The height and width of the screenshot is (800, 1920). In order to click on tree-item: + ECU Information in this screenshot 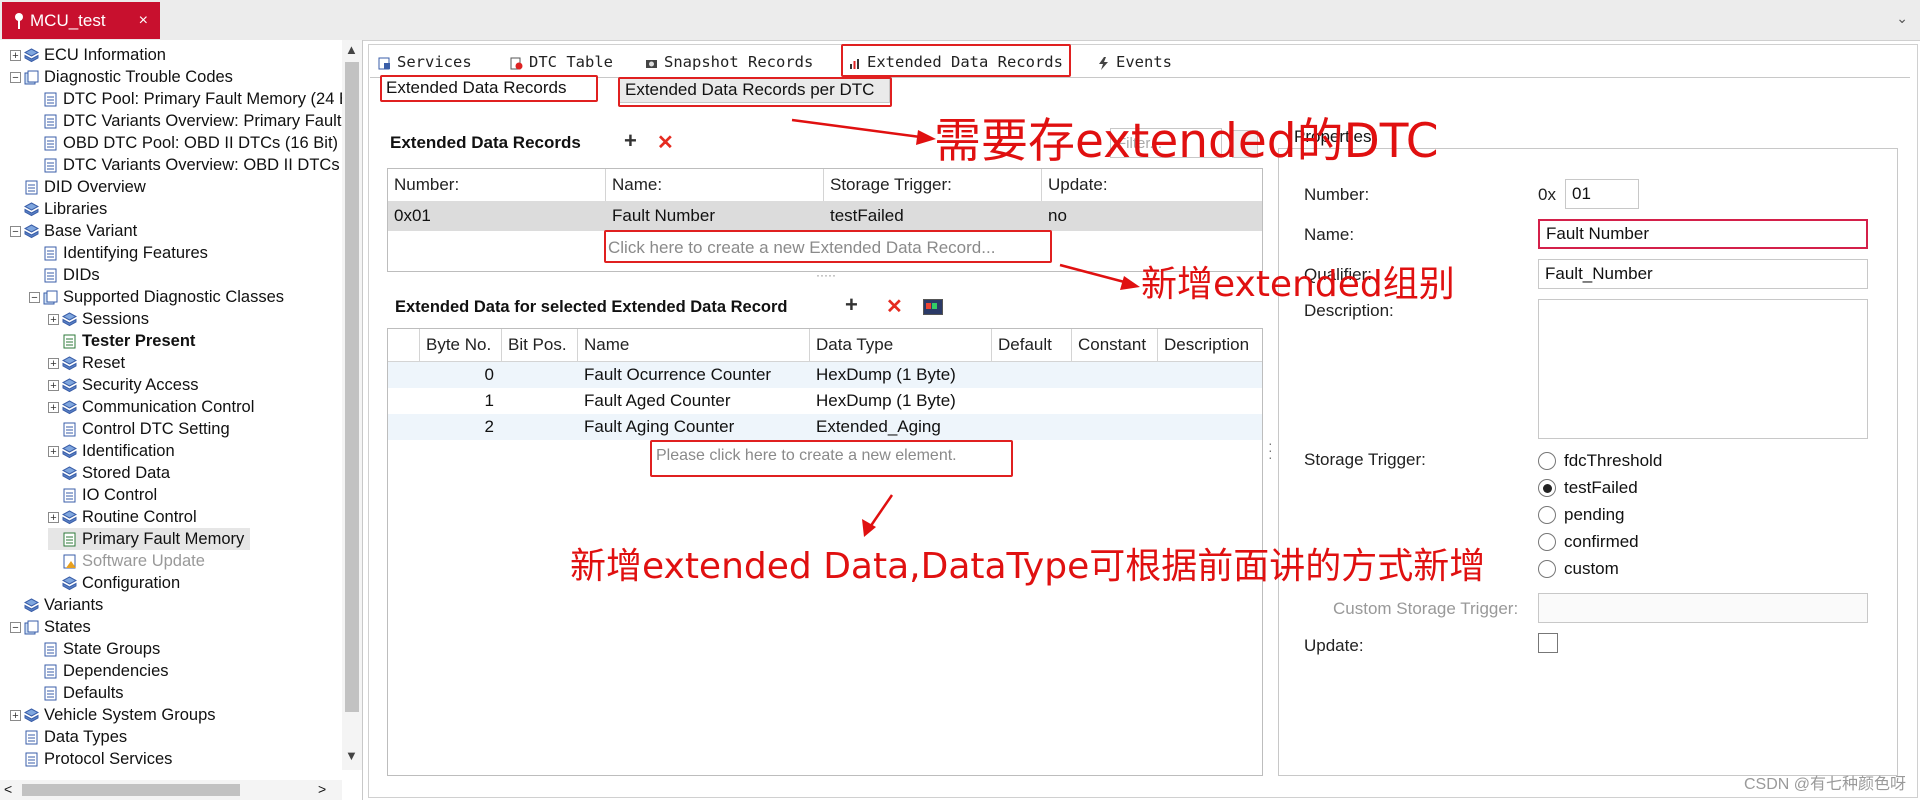, I will do `click(88, 55)`.